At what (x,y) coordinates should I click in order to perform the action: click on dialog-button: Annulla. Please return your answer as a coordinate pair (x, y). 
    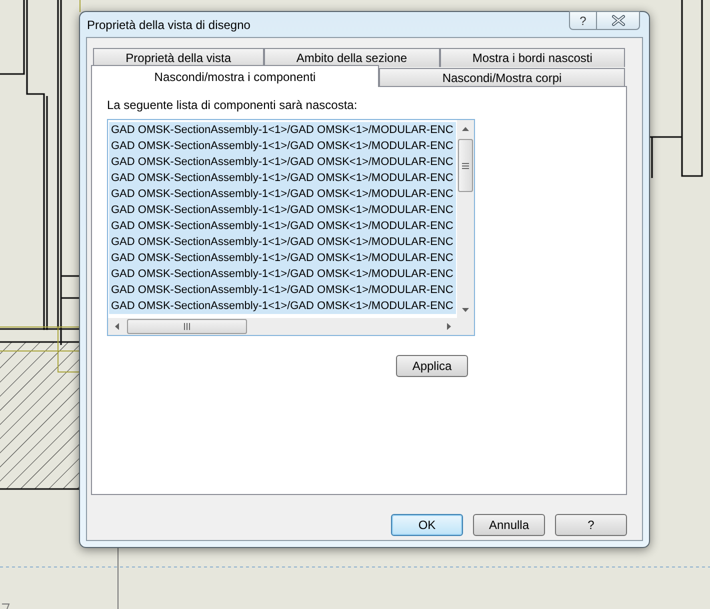
    Looking at the image, I should click on (509, 525).